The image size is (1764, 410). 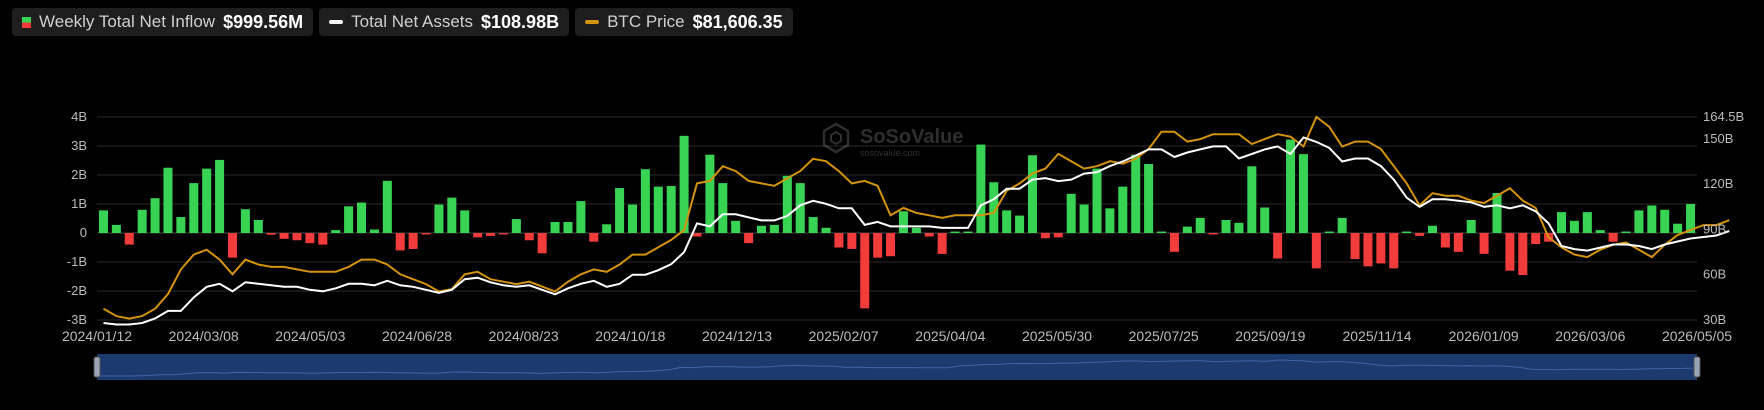 I want to click on watermark-sub: sosovalue.com, so click(x=890, y=153).